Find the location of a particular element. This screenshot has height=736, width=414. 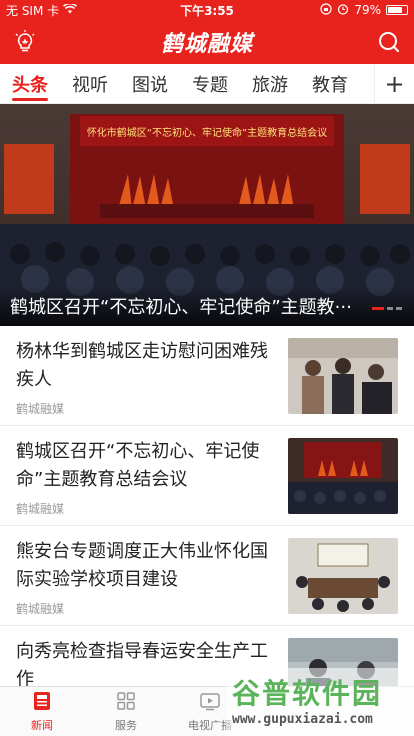

wifi-icon is located at coordinates (70, 9).